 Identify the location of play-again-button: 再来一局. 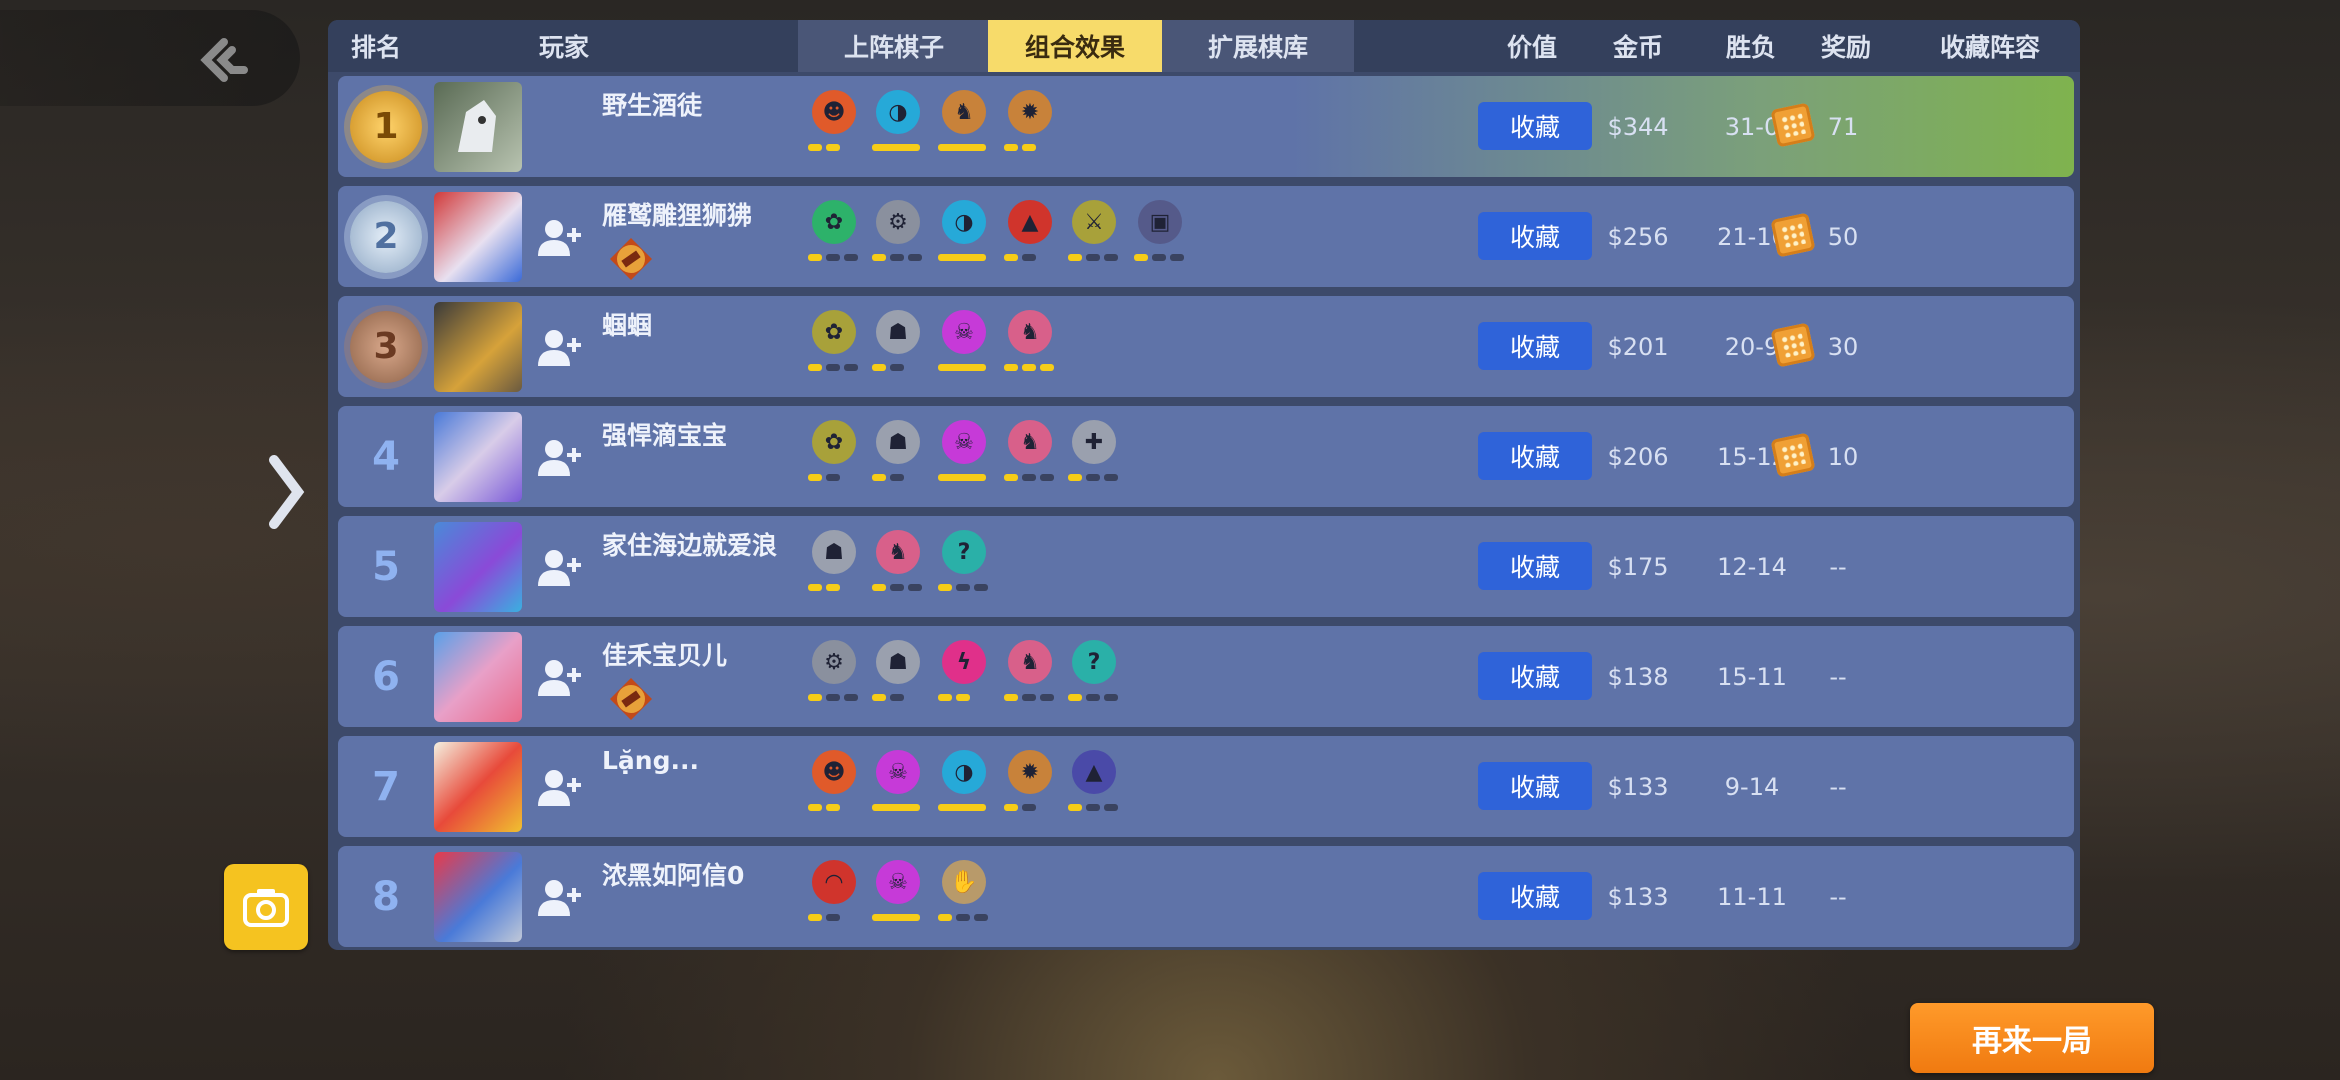
(2032, 1038).